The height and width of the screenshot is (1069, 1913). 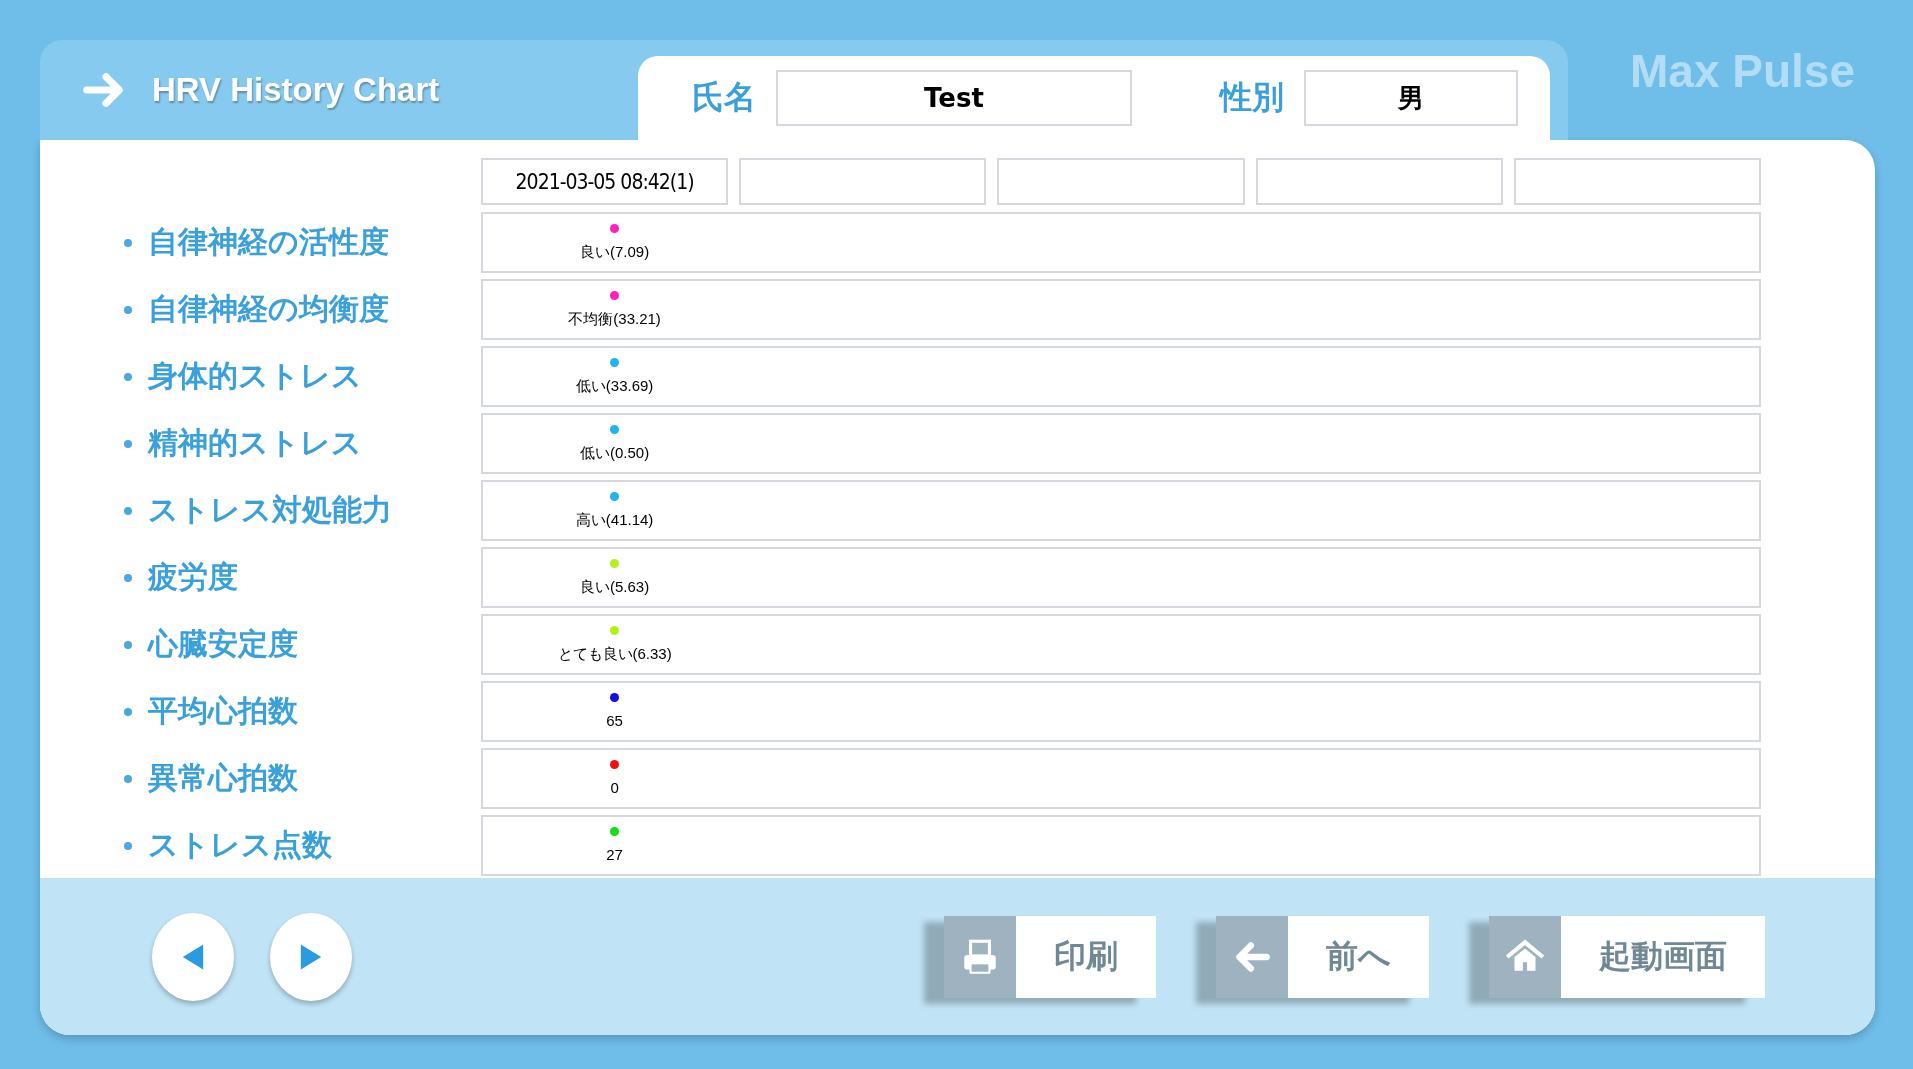 I want to click on page-title: HRV History Chart, so click(x=296, y=90).